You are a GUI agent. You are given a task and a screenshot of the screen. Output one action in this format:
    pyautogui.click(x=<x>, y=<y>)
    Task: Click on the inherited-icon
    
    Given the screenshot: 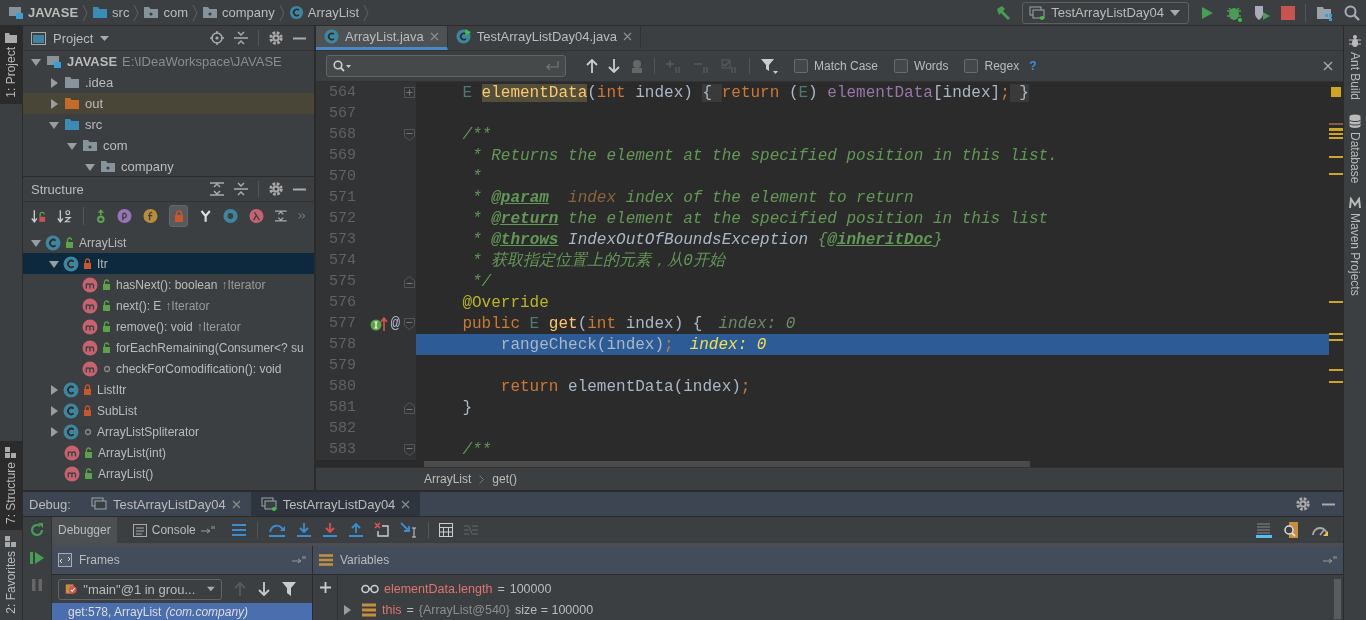 What is the action you would take?
    pyautogui.click(x=100, y=216)
    